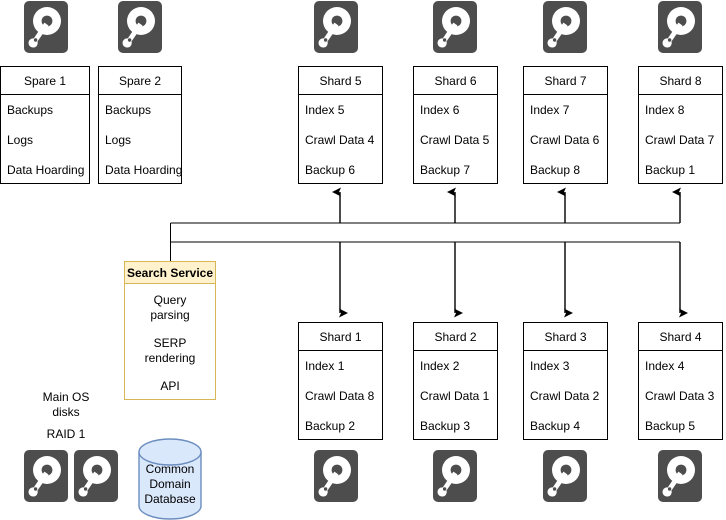 The width and height of the screenshot is (726, 520). What do you see at coordinates (455, 81) in the screenshot?
I see `shard-card-title: Shard 6` at bounding box center [455, 81].